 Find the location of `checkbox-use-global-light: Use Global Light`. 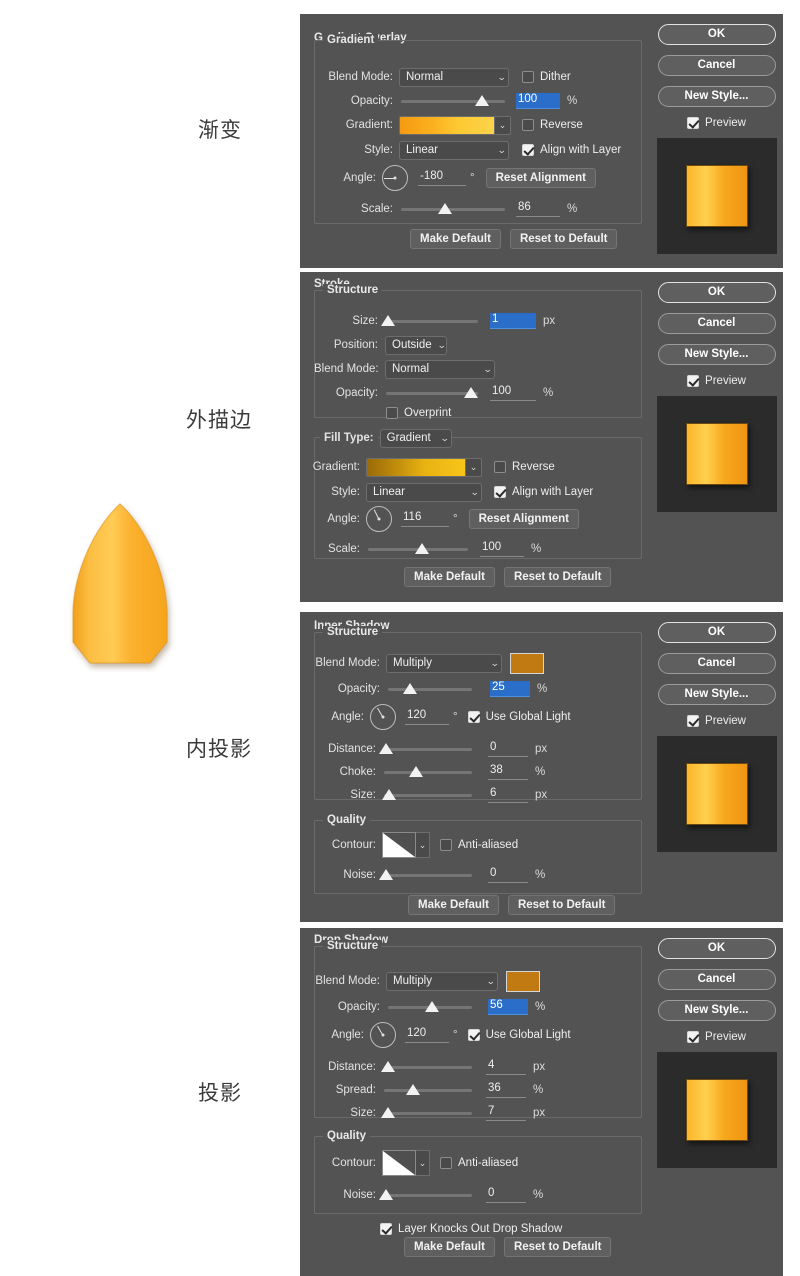

checkbox-use-global-light: Use Global Light is located at coordinates (519, 717).